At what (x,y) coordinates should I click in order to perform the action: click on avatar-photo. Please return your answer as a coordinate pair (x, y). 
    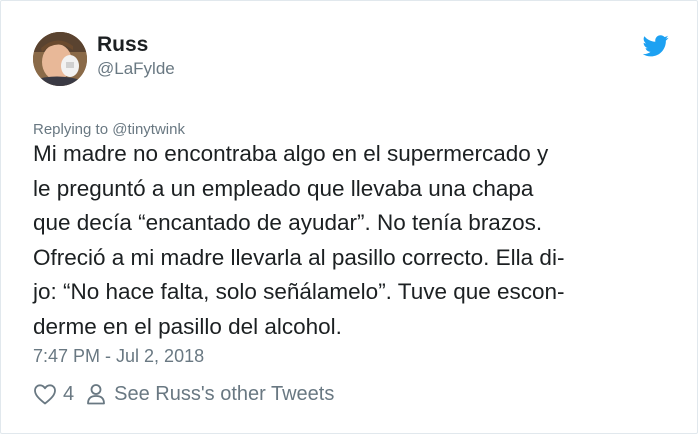
    Looking at the image, I should click on (60, 59).